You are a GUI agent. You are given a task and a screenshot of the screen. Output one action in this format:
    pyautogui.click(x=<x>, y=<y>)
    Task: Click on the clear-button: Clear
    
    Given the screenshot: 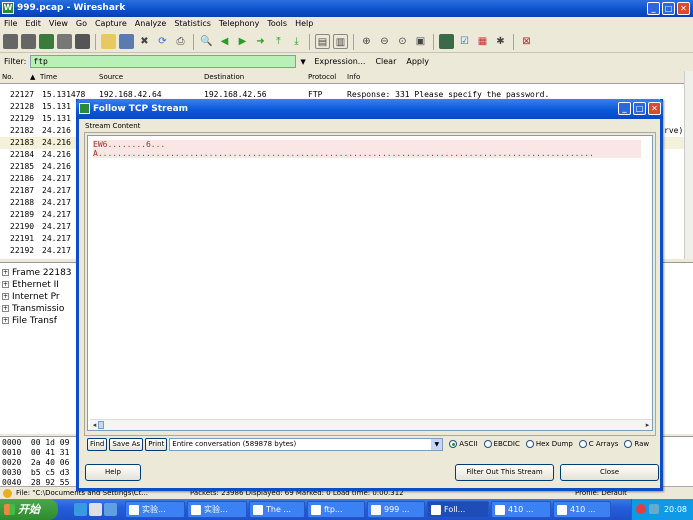 What is the action you would take?
    pyautogui.click(x=385, y=61)
    